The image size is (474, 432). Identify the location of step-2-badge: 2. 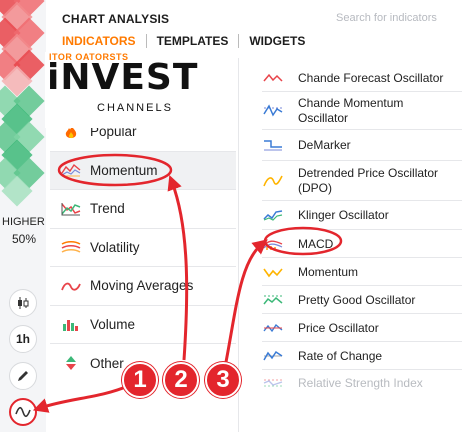
(181, 380).